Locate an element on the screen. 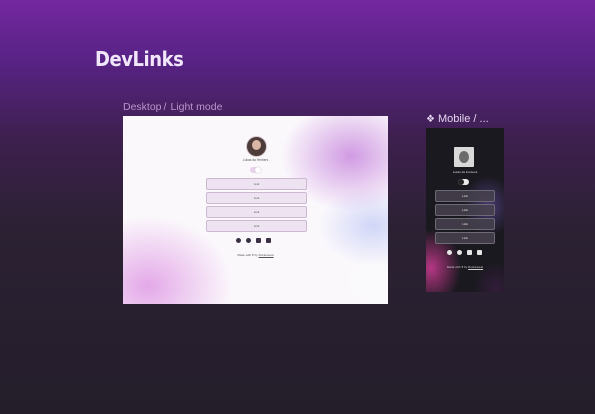 The width and height of the screenshot is (595, 414). profile-name: Lukas da Fonseca is located at coordinates (465, 172).